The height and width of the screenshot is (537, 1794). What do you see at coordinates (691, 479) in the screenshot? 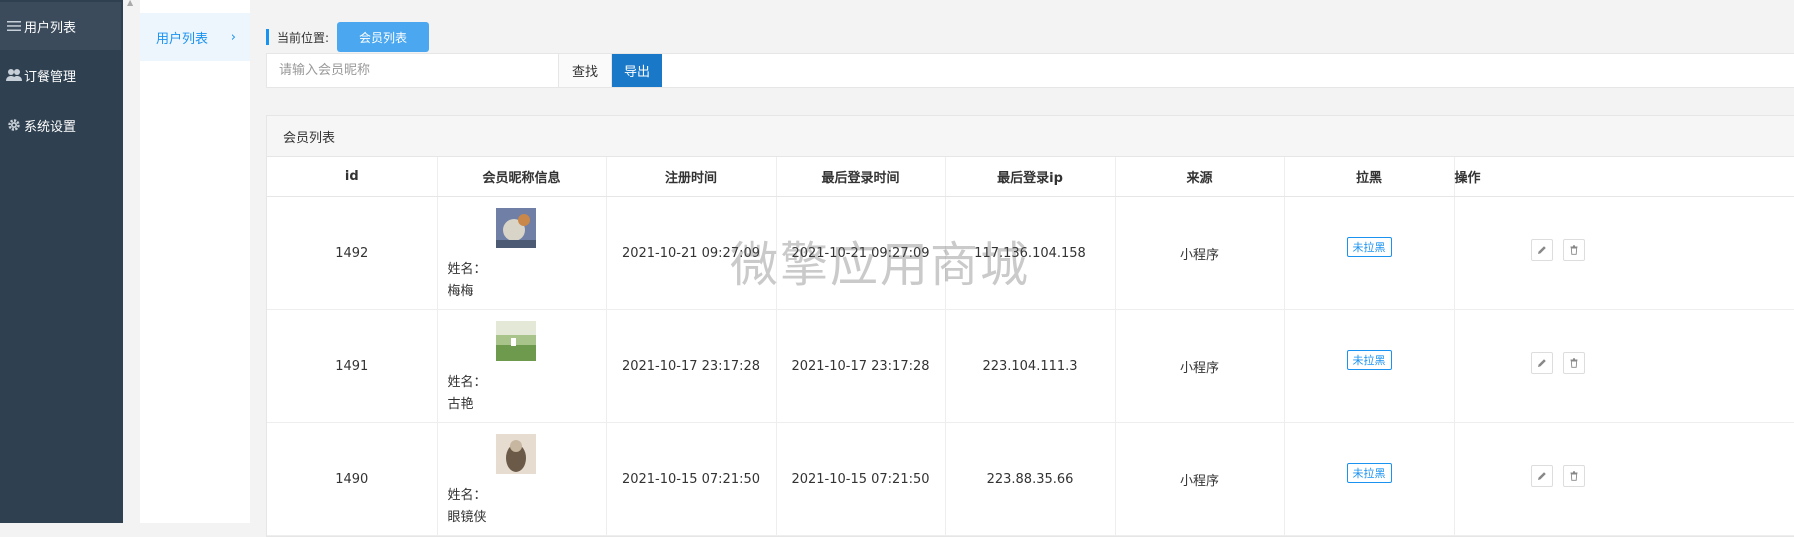
I see `cell-register-time: 2021-10-15 07:21:50` at bounding box center [691, 479].